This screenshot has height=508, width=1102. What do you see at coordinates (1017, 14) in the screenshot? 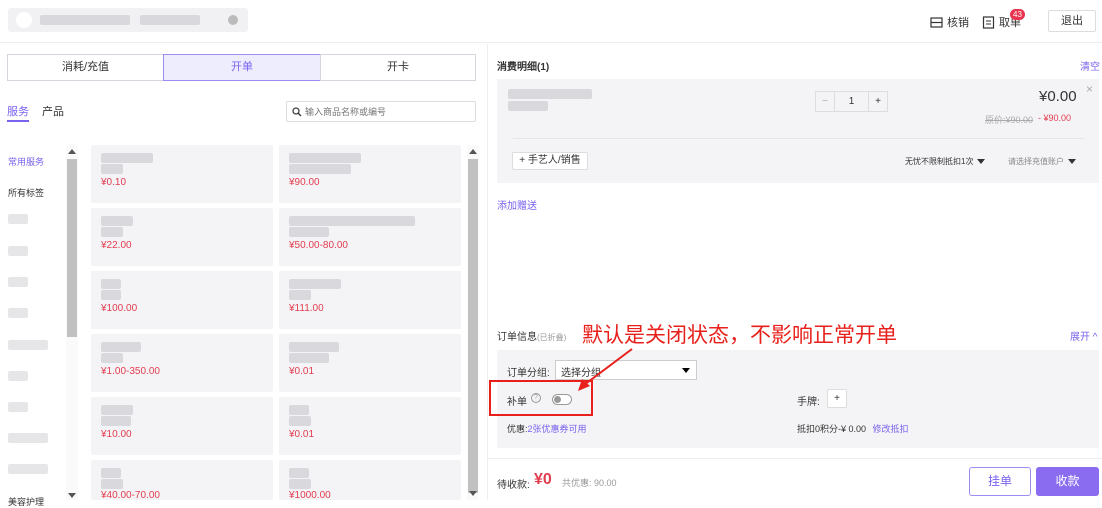
I see `order-count-badge: 43` at bounding box center [1017, 14].